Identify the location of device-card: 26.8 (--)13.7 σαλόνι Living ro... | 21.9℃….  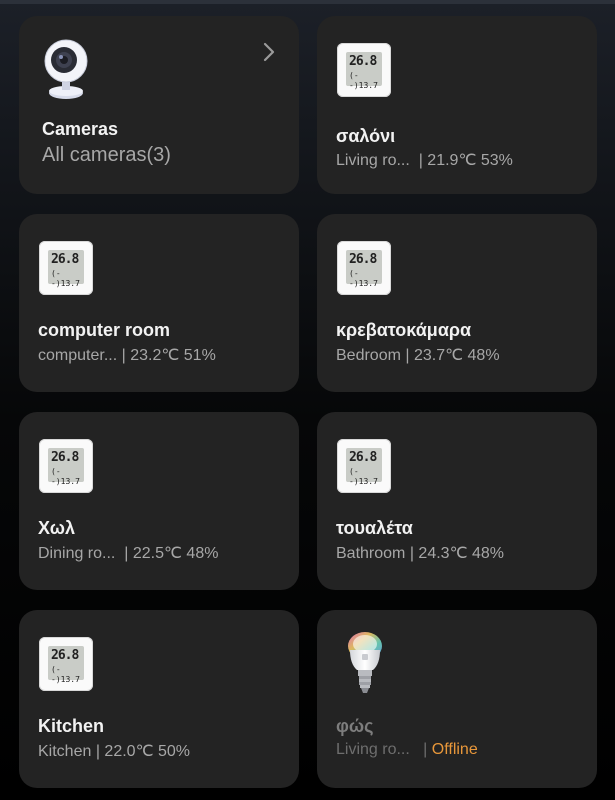
(457, 105).